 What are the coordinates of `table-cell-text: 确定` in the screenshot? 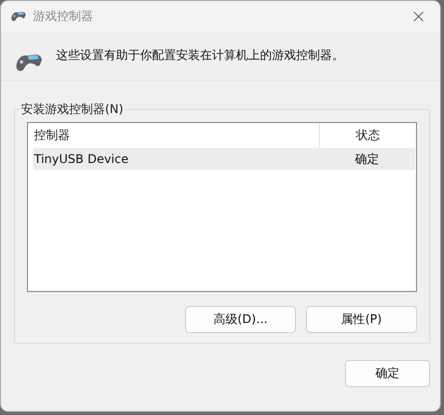 It's located at (367, 159).